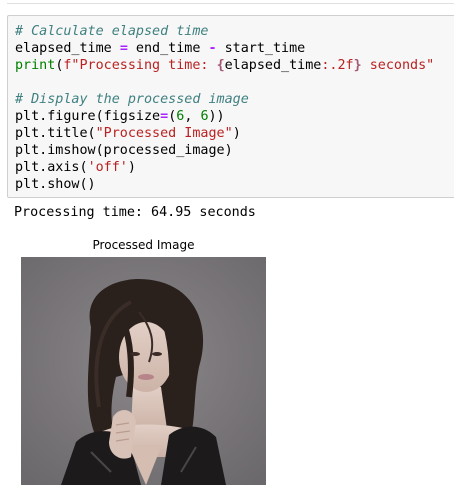 The image size is (454, 485). What do you see at coordinates (124, 150) in the screenshot?
I see `code-line: plt.imshow(processed_image)` at bounding box center [124, 150].